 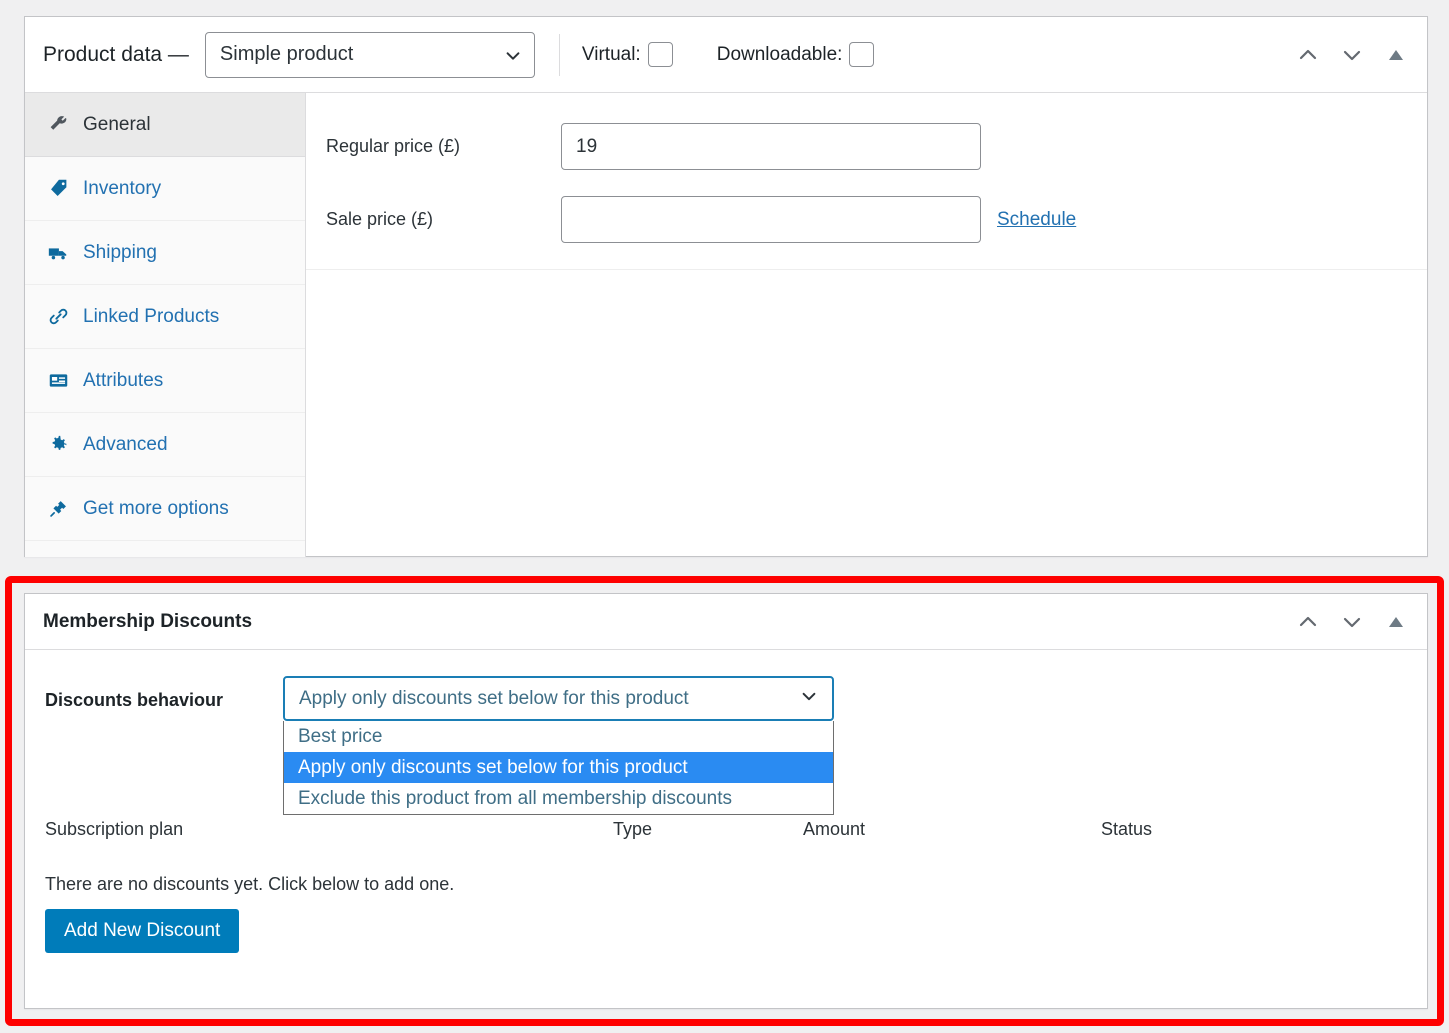 I want to click on add-new-discount-button: Add New Discount, so click(x=142, y=931).